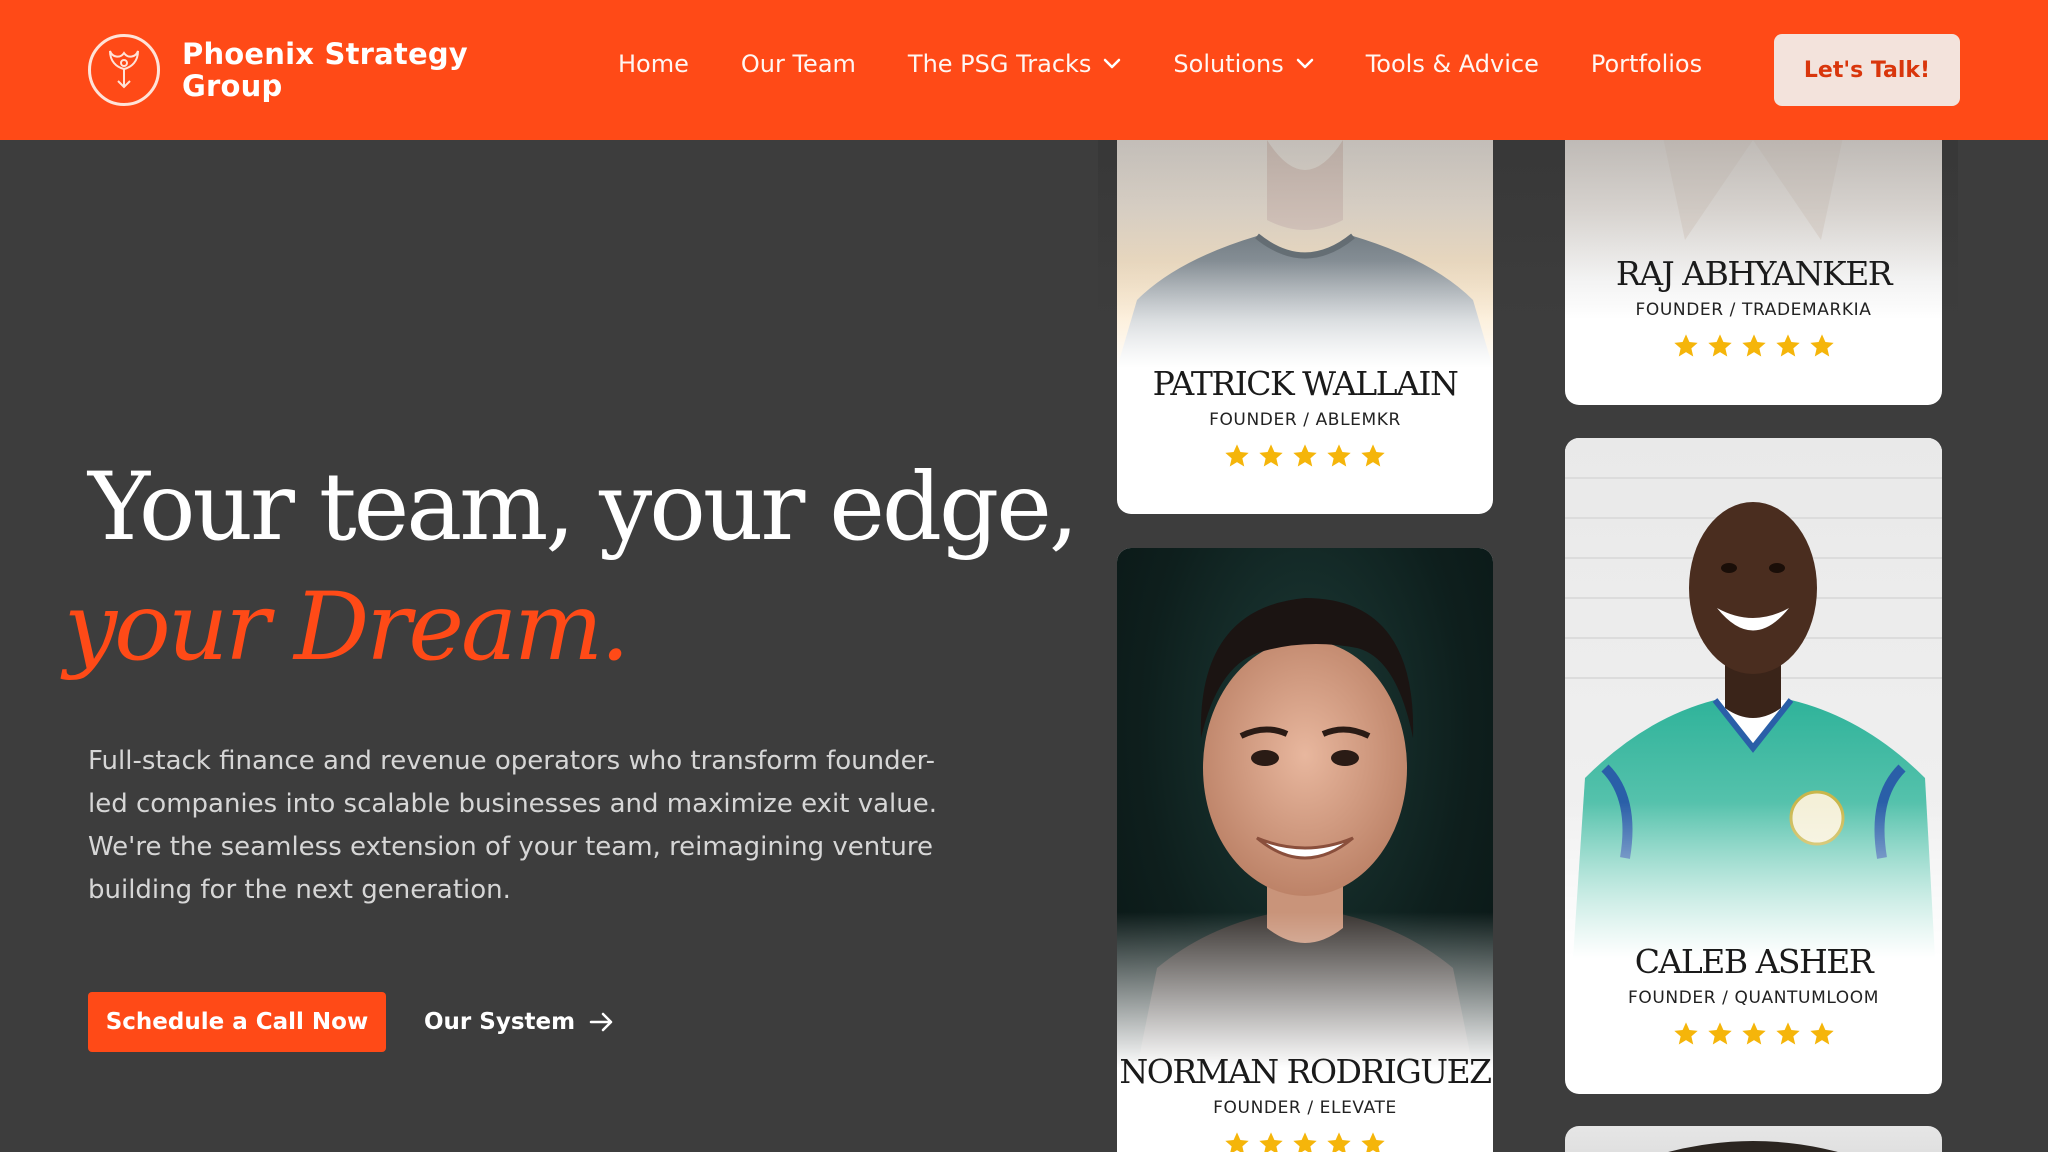 The image size is (2048, 1152). I want to click on founder-role: FOUNDER / ABLEMKR, so click(1305, 420).